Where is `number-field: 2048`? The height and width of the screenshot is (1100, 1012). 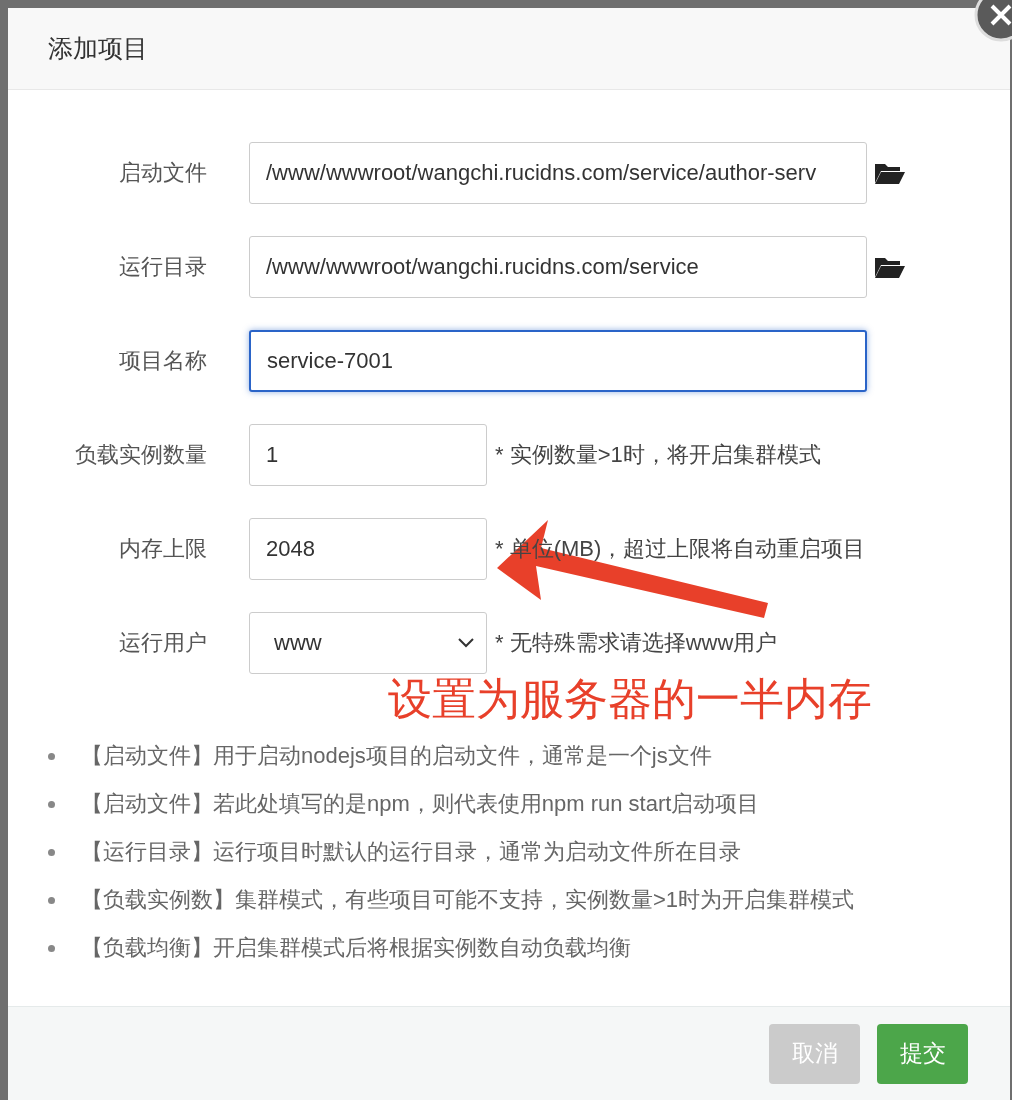 number-field: 2048 is located at coordinates (368, 549).